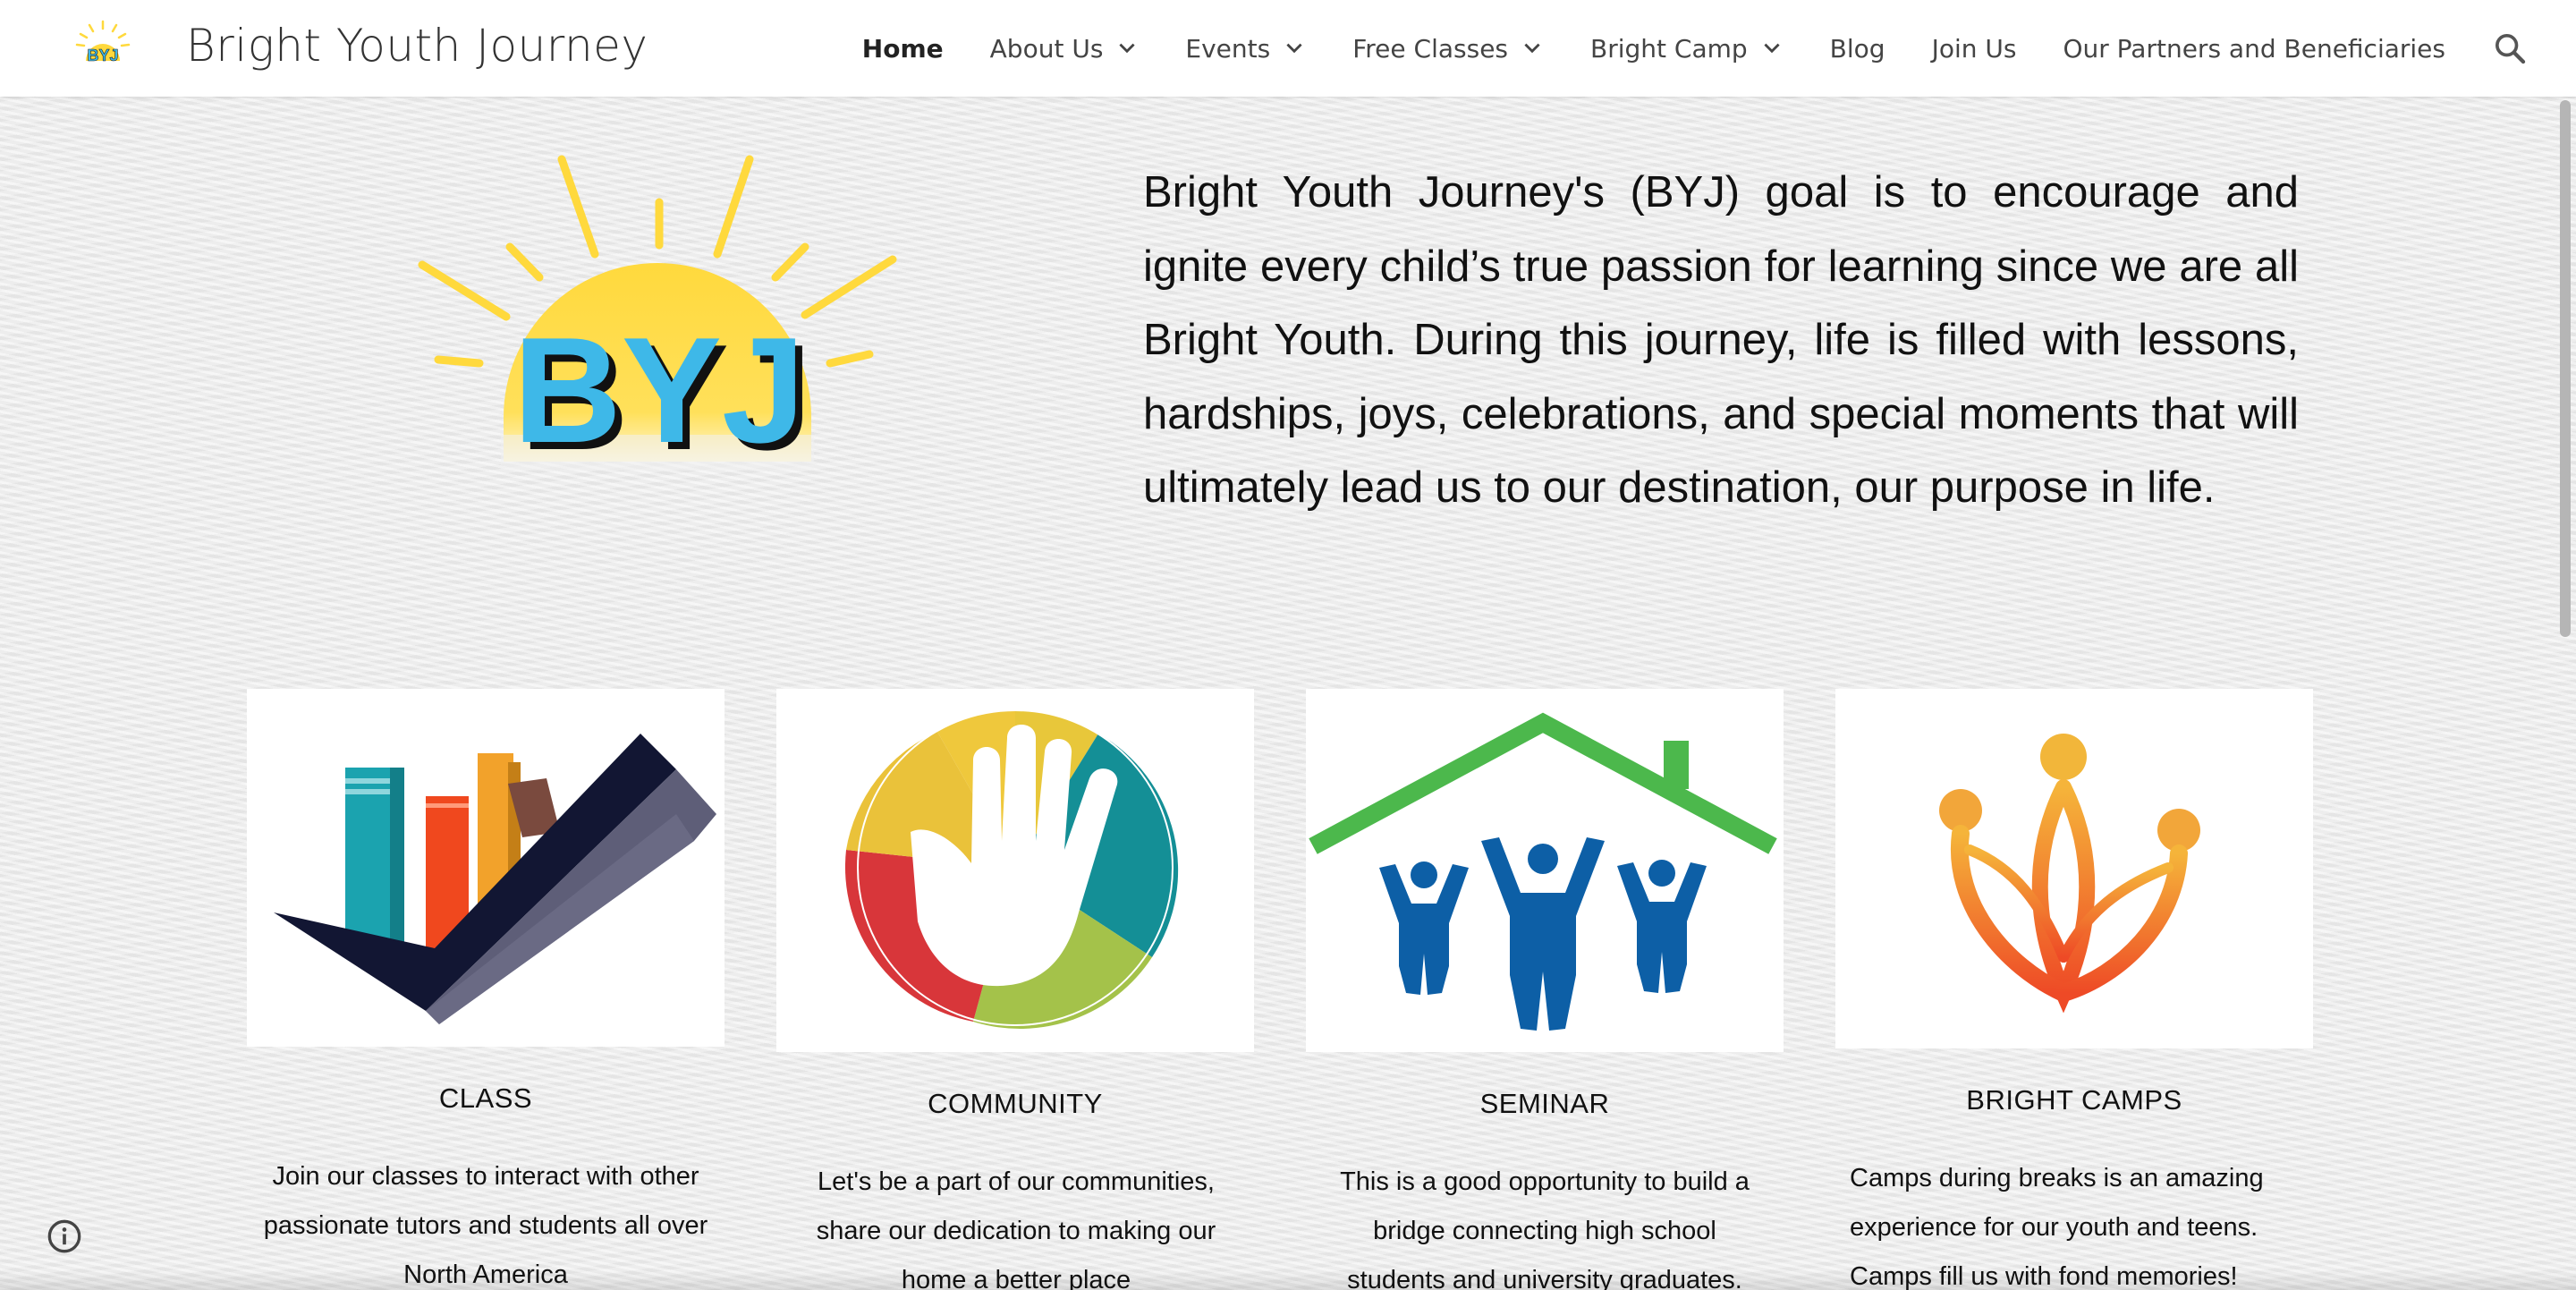 The image size is (2576, 1290). Describe the element at coordinates (102, 55) in the screenshot. I see `svg-text: BYJ` at that location.